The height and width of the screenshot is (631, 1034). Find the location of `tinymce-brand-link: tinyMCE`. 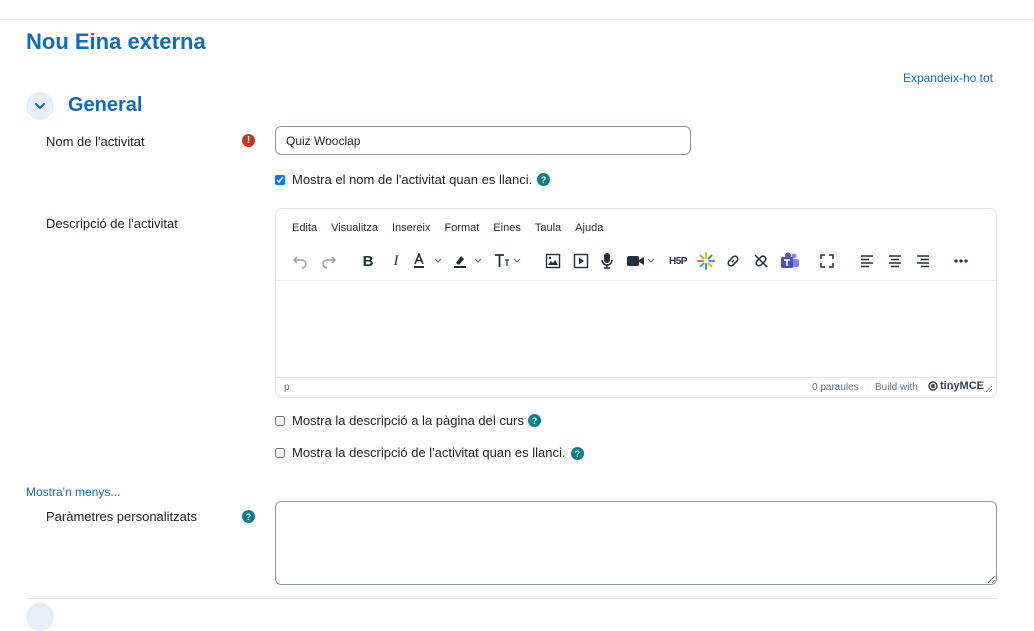

tinymce-brand-link: tinyMCE is located at coordinates (956, 386).